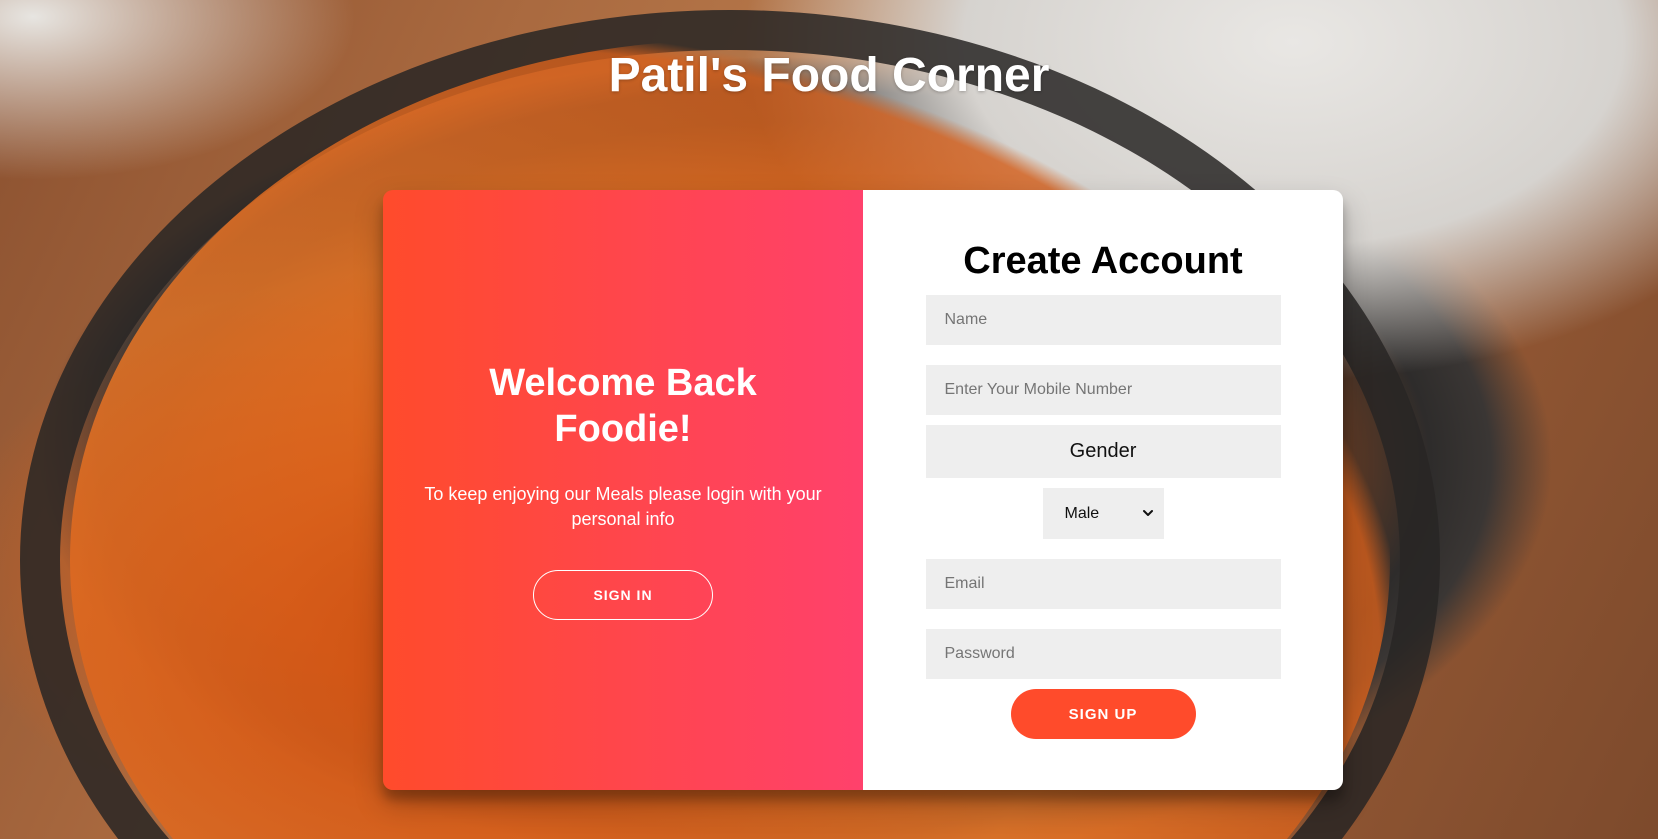 The width and height of the screenshot is (1658, 839). Describe the element at coordinates (623, 595) in the screenshot. I see `sign-in-button: Sign In` at that location.